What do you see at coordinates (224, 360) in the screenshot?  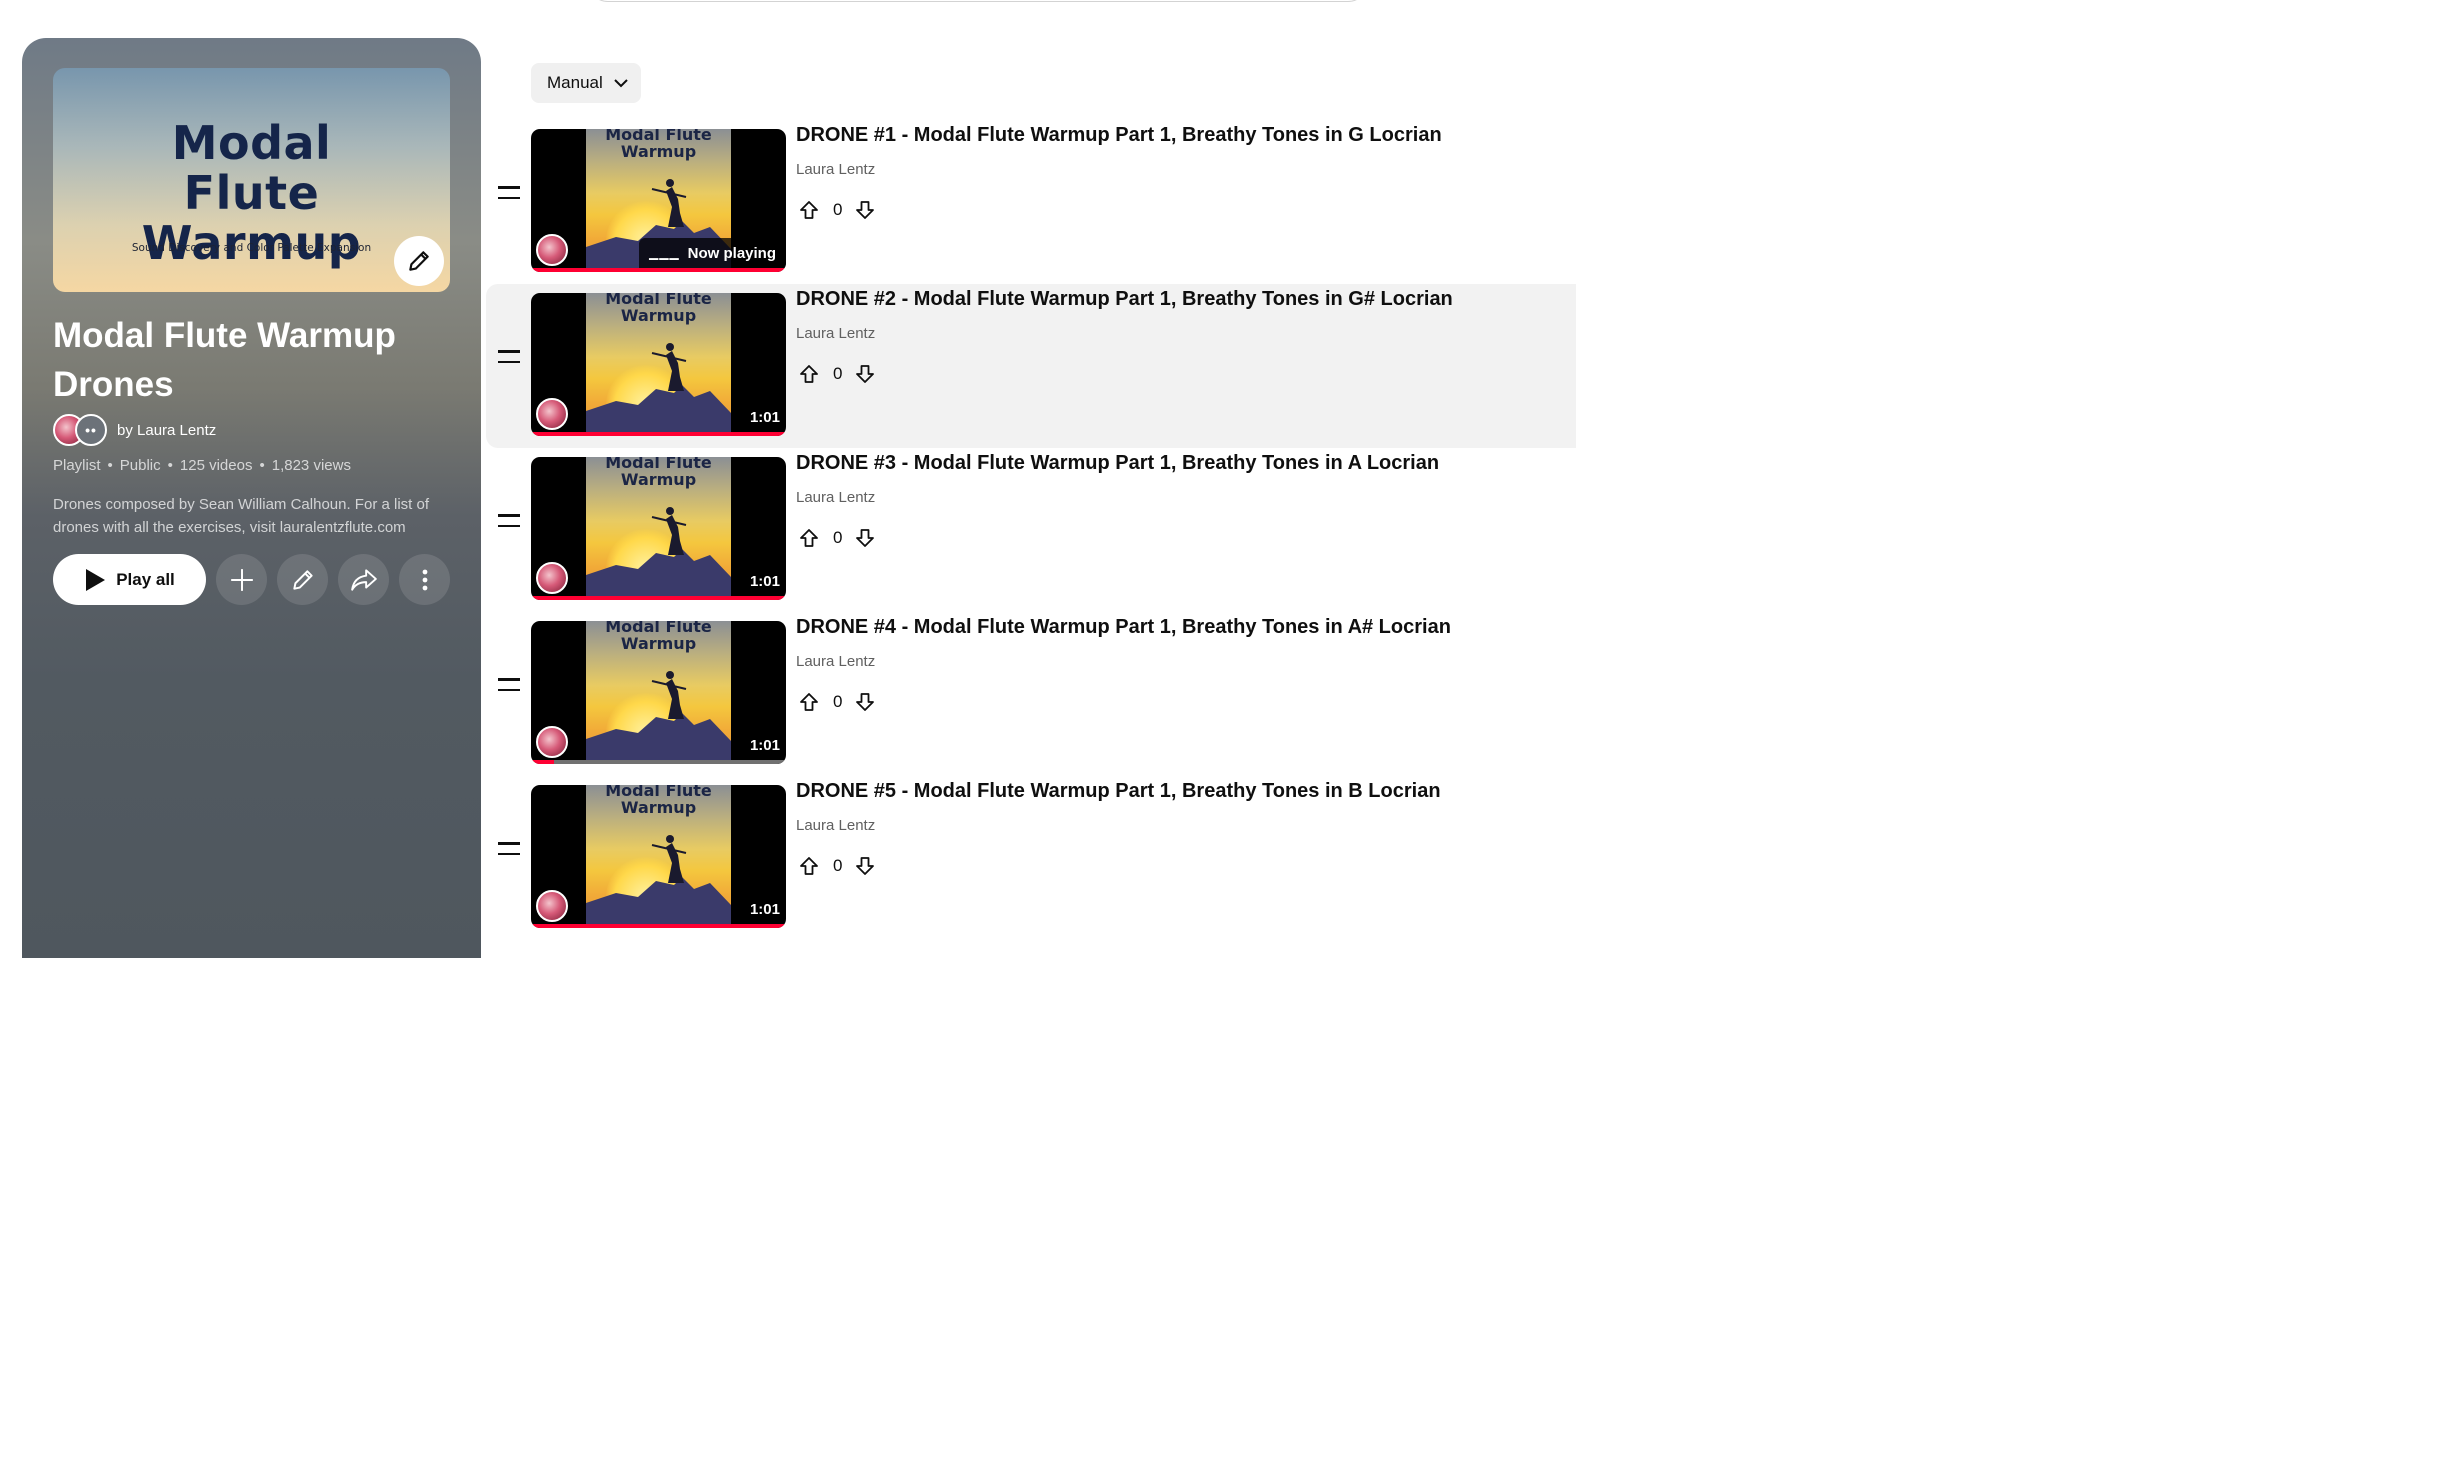 I see `playlist-title: Modal Flute Warmup Drones` at bounding box center [224, 360].